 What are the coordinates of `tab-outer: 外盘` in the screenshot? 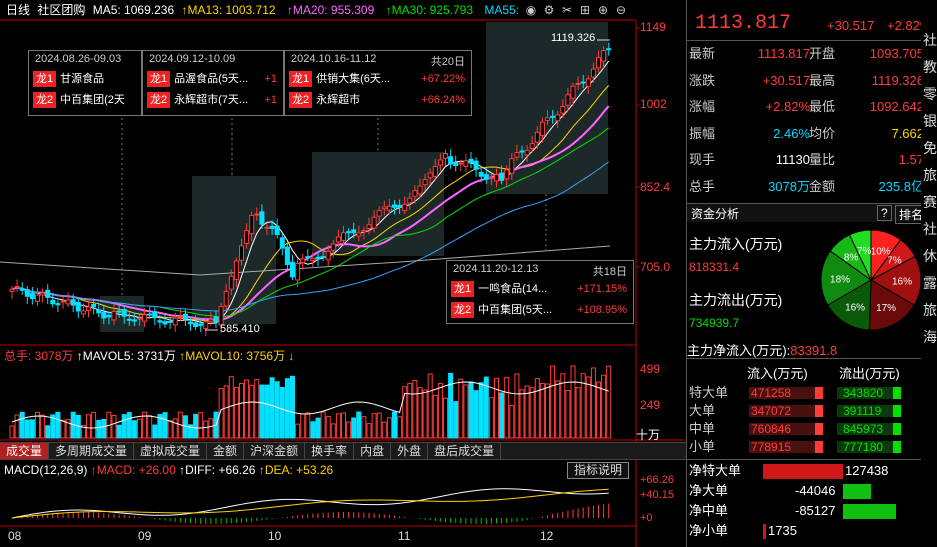 It's located at (410, 451).